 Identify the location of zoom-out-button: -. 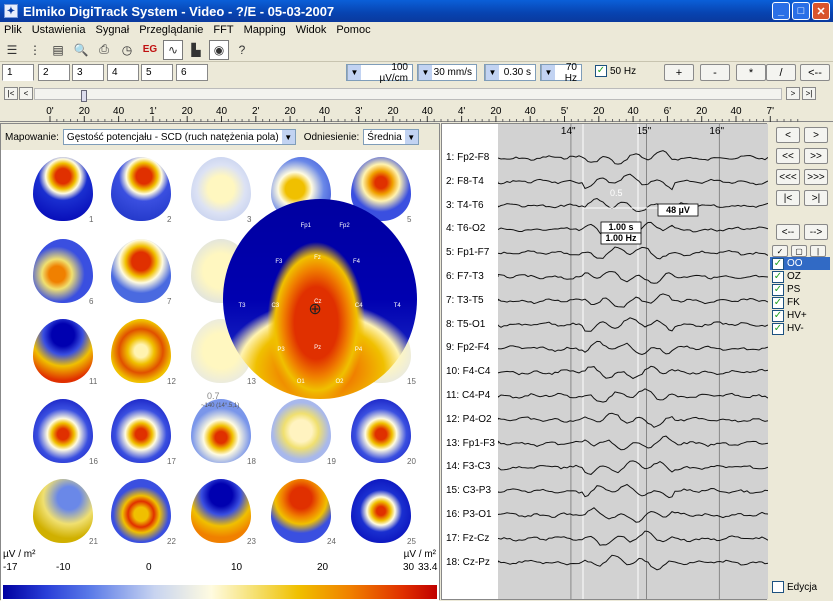
(715, 72).